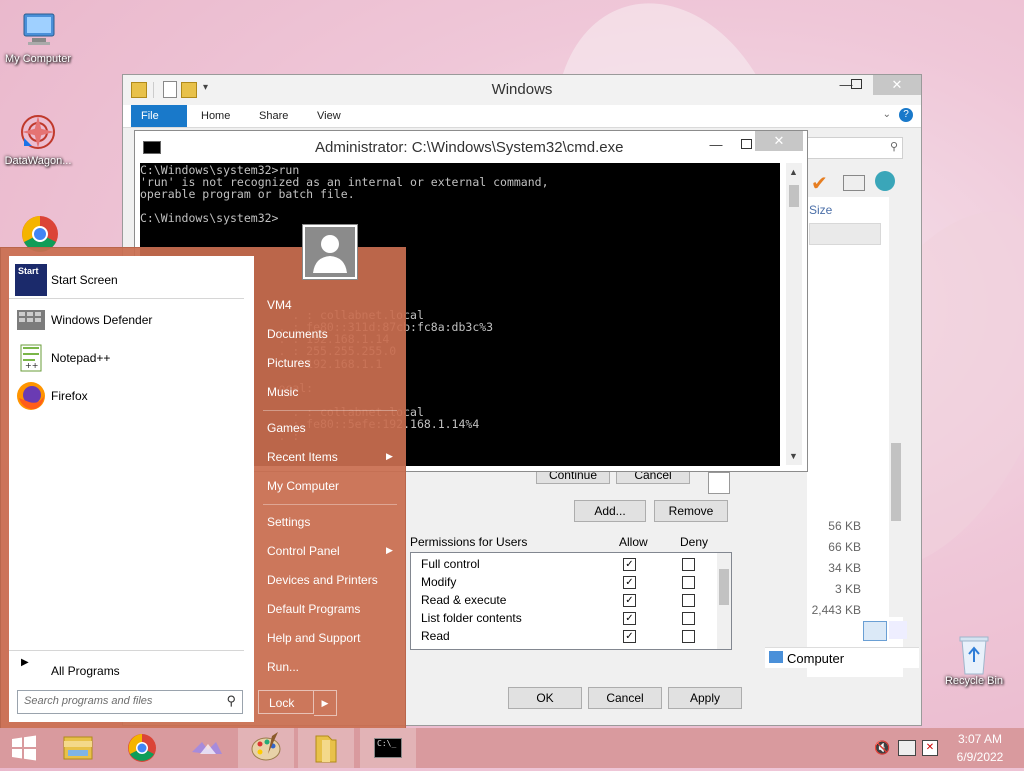 This screenshot has width=1024, height=771. I want to click on maximize-button, so click(856, 85).